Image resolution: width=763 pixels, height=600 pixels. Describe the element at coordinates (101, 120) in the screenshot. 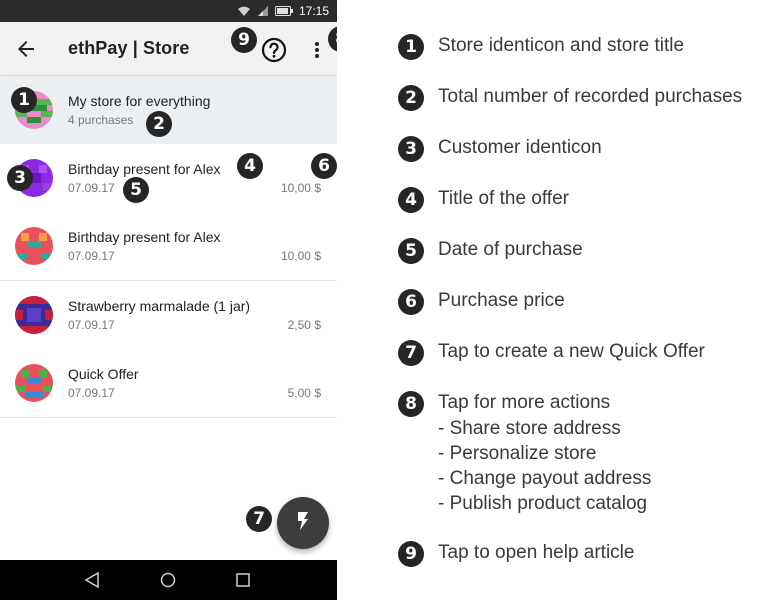

I see `purchase-count: 4 purchases` at that location.